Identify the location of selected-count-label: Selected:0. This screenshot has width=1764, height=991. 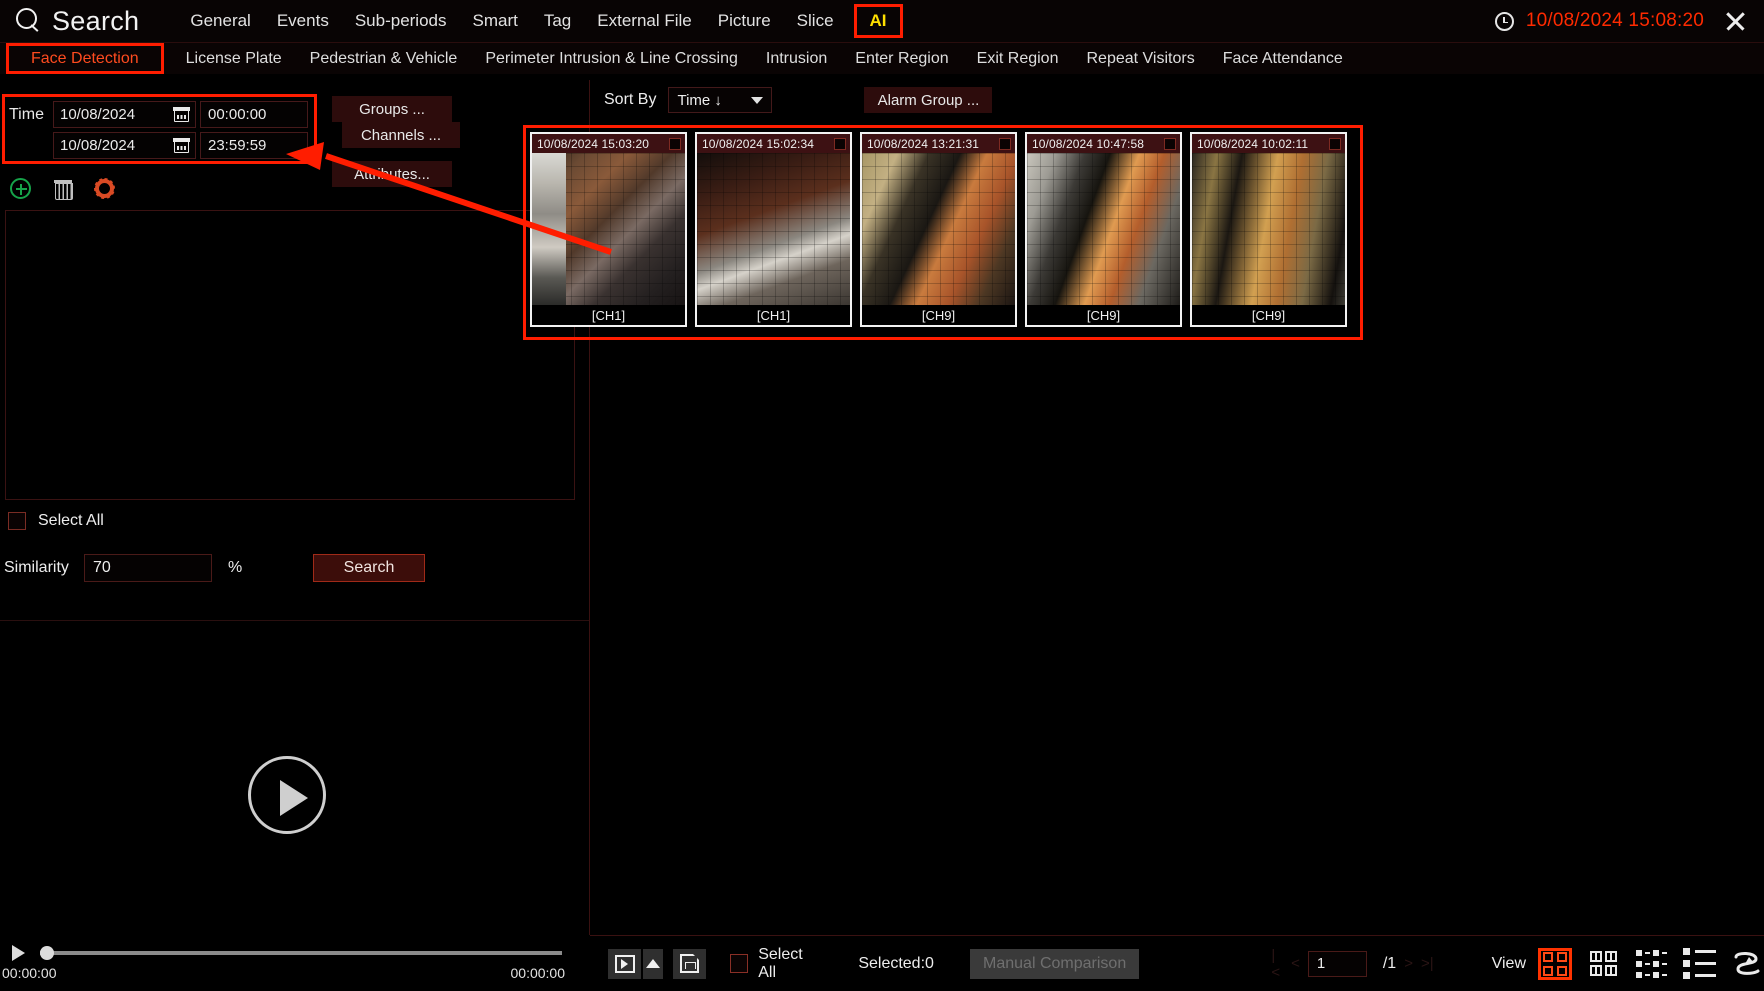
(896, 963).